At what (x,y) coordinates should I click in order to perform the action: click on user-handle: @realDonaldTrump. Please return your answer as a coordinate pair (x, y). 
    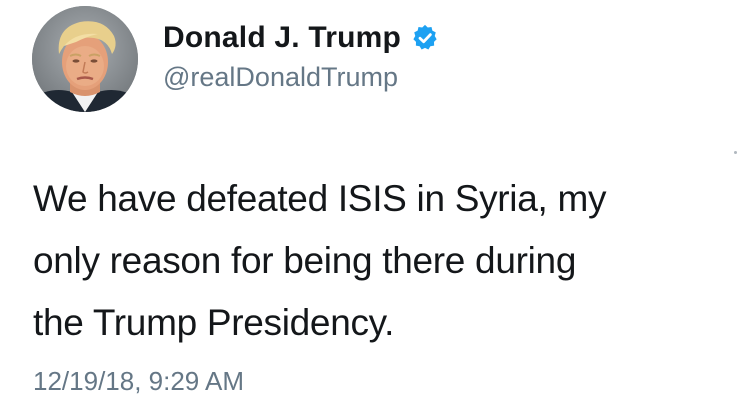
    Looking at the image, I should click on (280, 77).